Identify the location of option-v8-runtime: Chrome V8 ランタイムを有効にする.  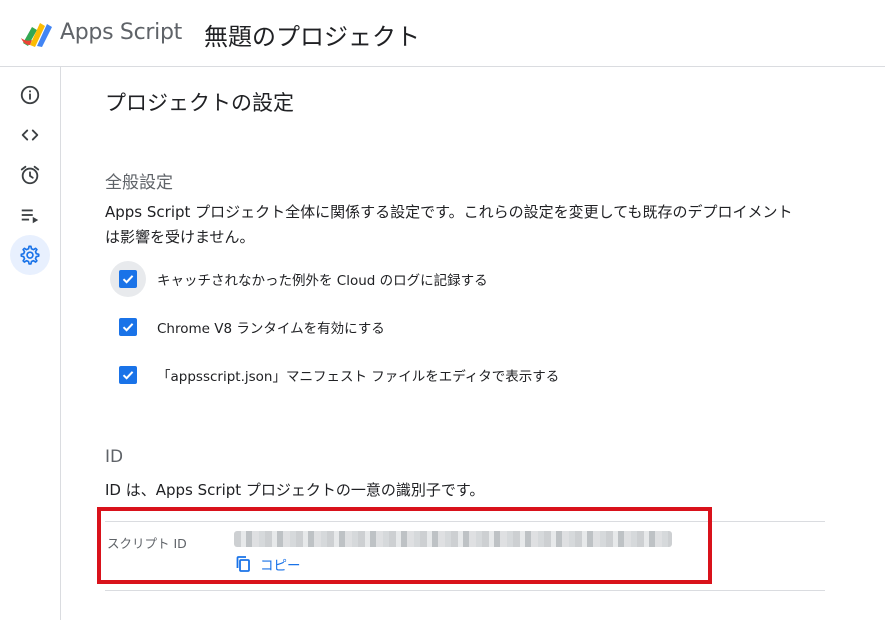
(247, 327).